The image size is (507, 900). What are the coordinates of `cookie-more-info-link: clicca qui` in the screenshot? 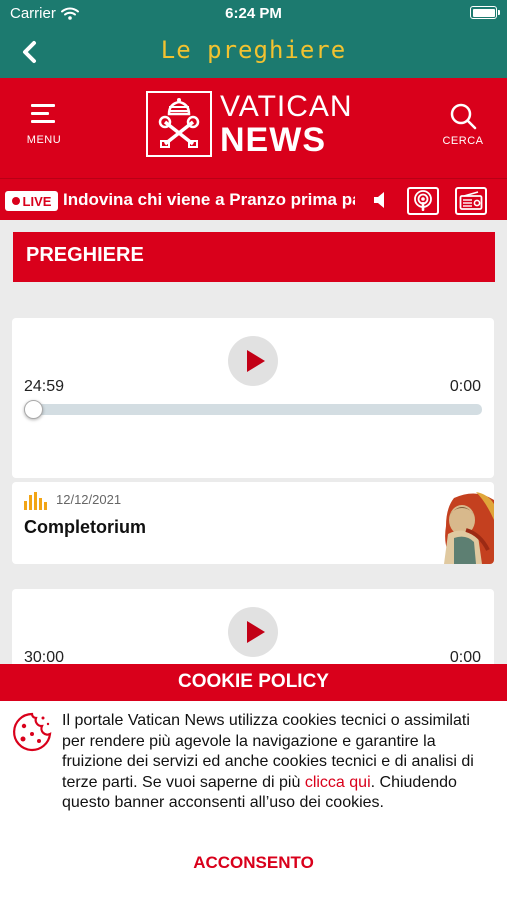 It's located at (338, 782).